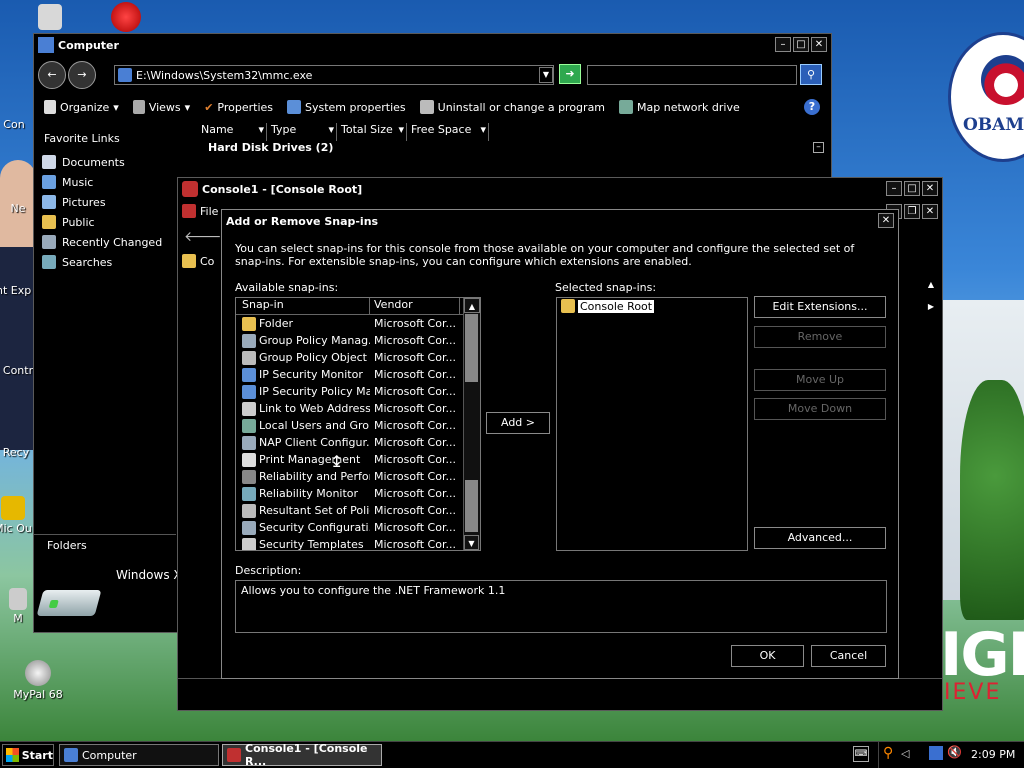  I want to click on column-header-vendor: Vendor, so click(415, 306).